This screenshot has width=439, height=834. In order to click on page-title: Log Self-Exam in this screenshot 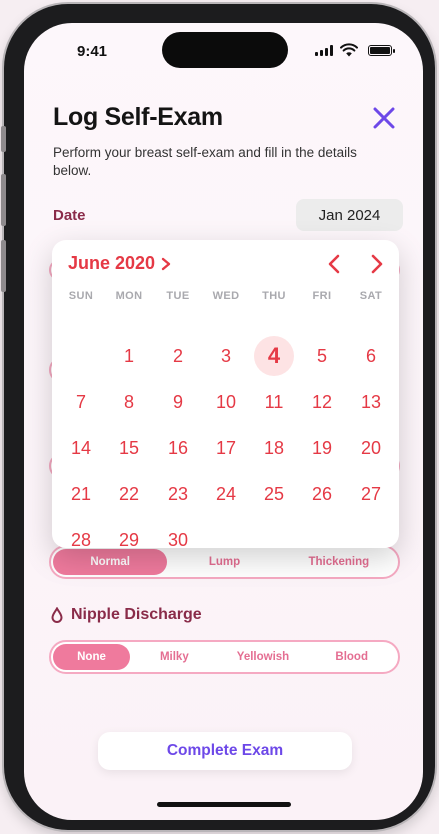, I will do `click(138, 117)`.